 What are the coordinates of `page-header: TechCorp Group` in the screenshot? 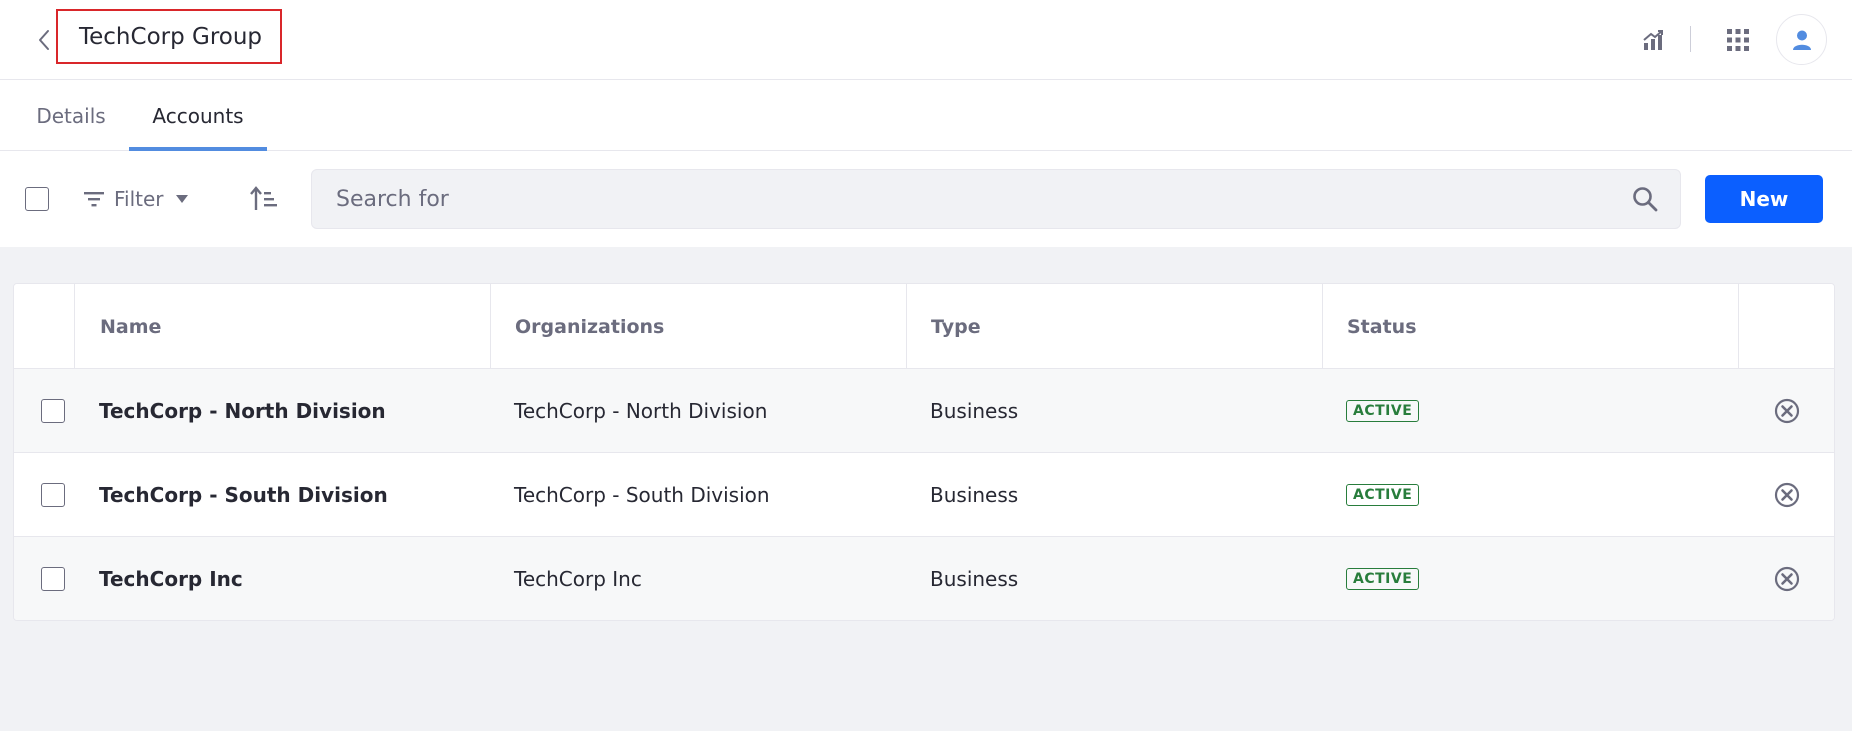 It's located at (926, 40).